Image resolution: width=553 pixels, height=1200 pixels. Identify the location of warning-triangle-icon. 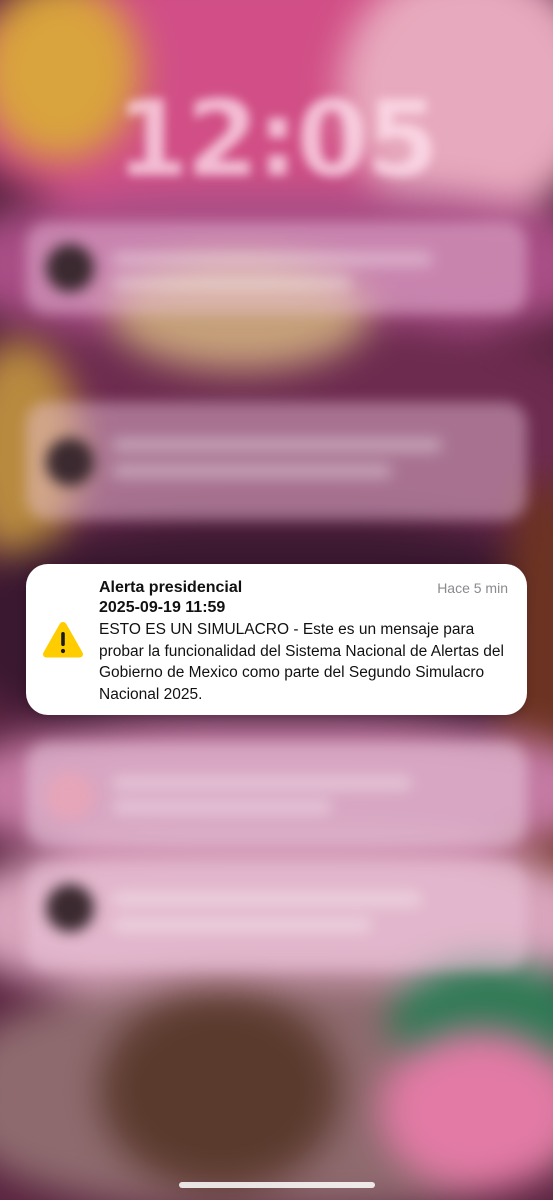
(63, 640).